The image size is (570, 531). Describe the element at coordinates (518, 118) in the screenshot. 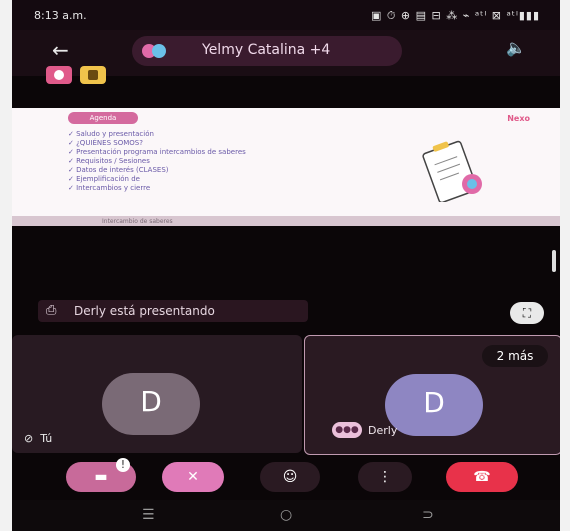

I see `slide-logo: Nexo` at that location.